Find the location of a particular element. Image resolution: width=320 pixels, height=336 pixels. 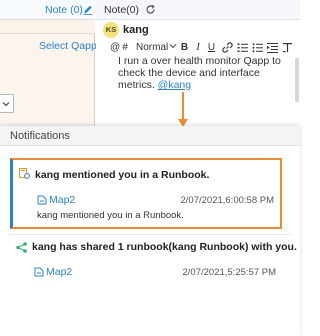

link-icon is located at coordinates (227, 47).